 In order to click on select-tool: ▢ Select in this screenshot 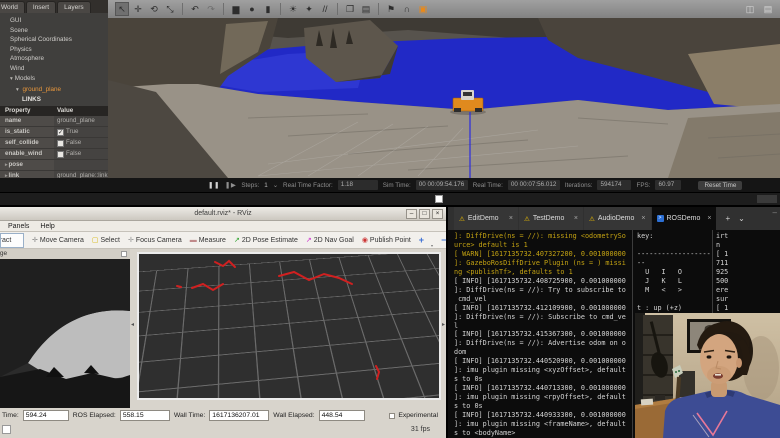, I will do `click(106, 240)`.